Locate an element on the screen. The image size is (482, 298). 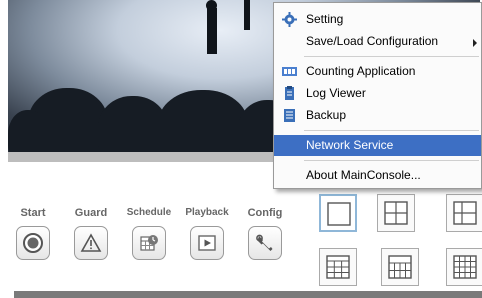
play-icon is located at coordinates (207, 243).